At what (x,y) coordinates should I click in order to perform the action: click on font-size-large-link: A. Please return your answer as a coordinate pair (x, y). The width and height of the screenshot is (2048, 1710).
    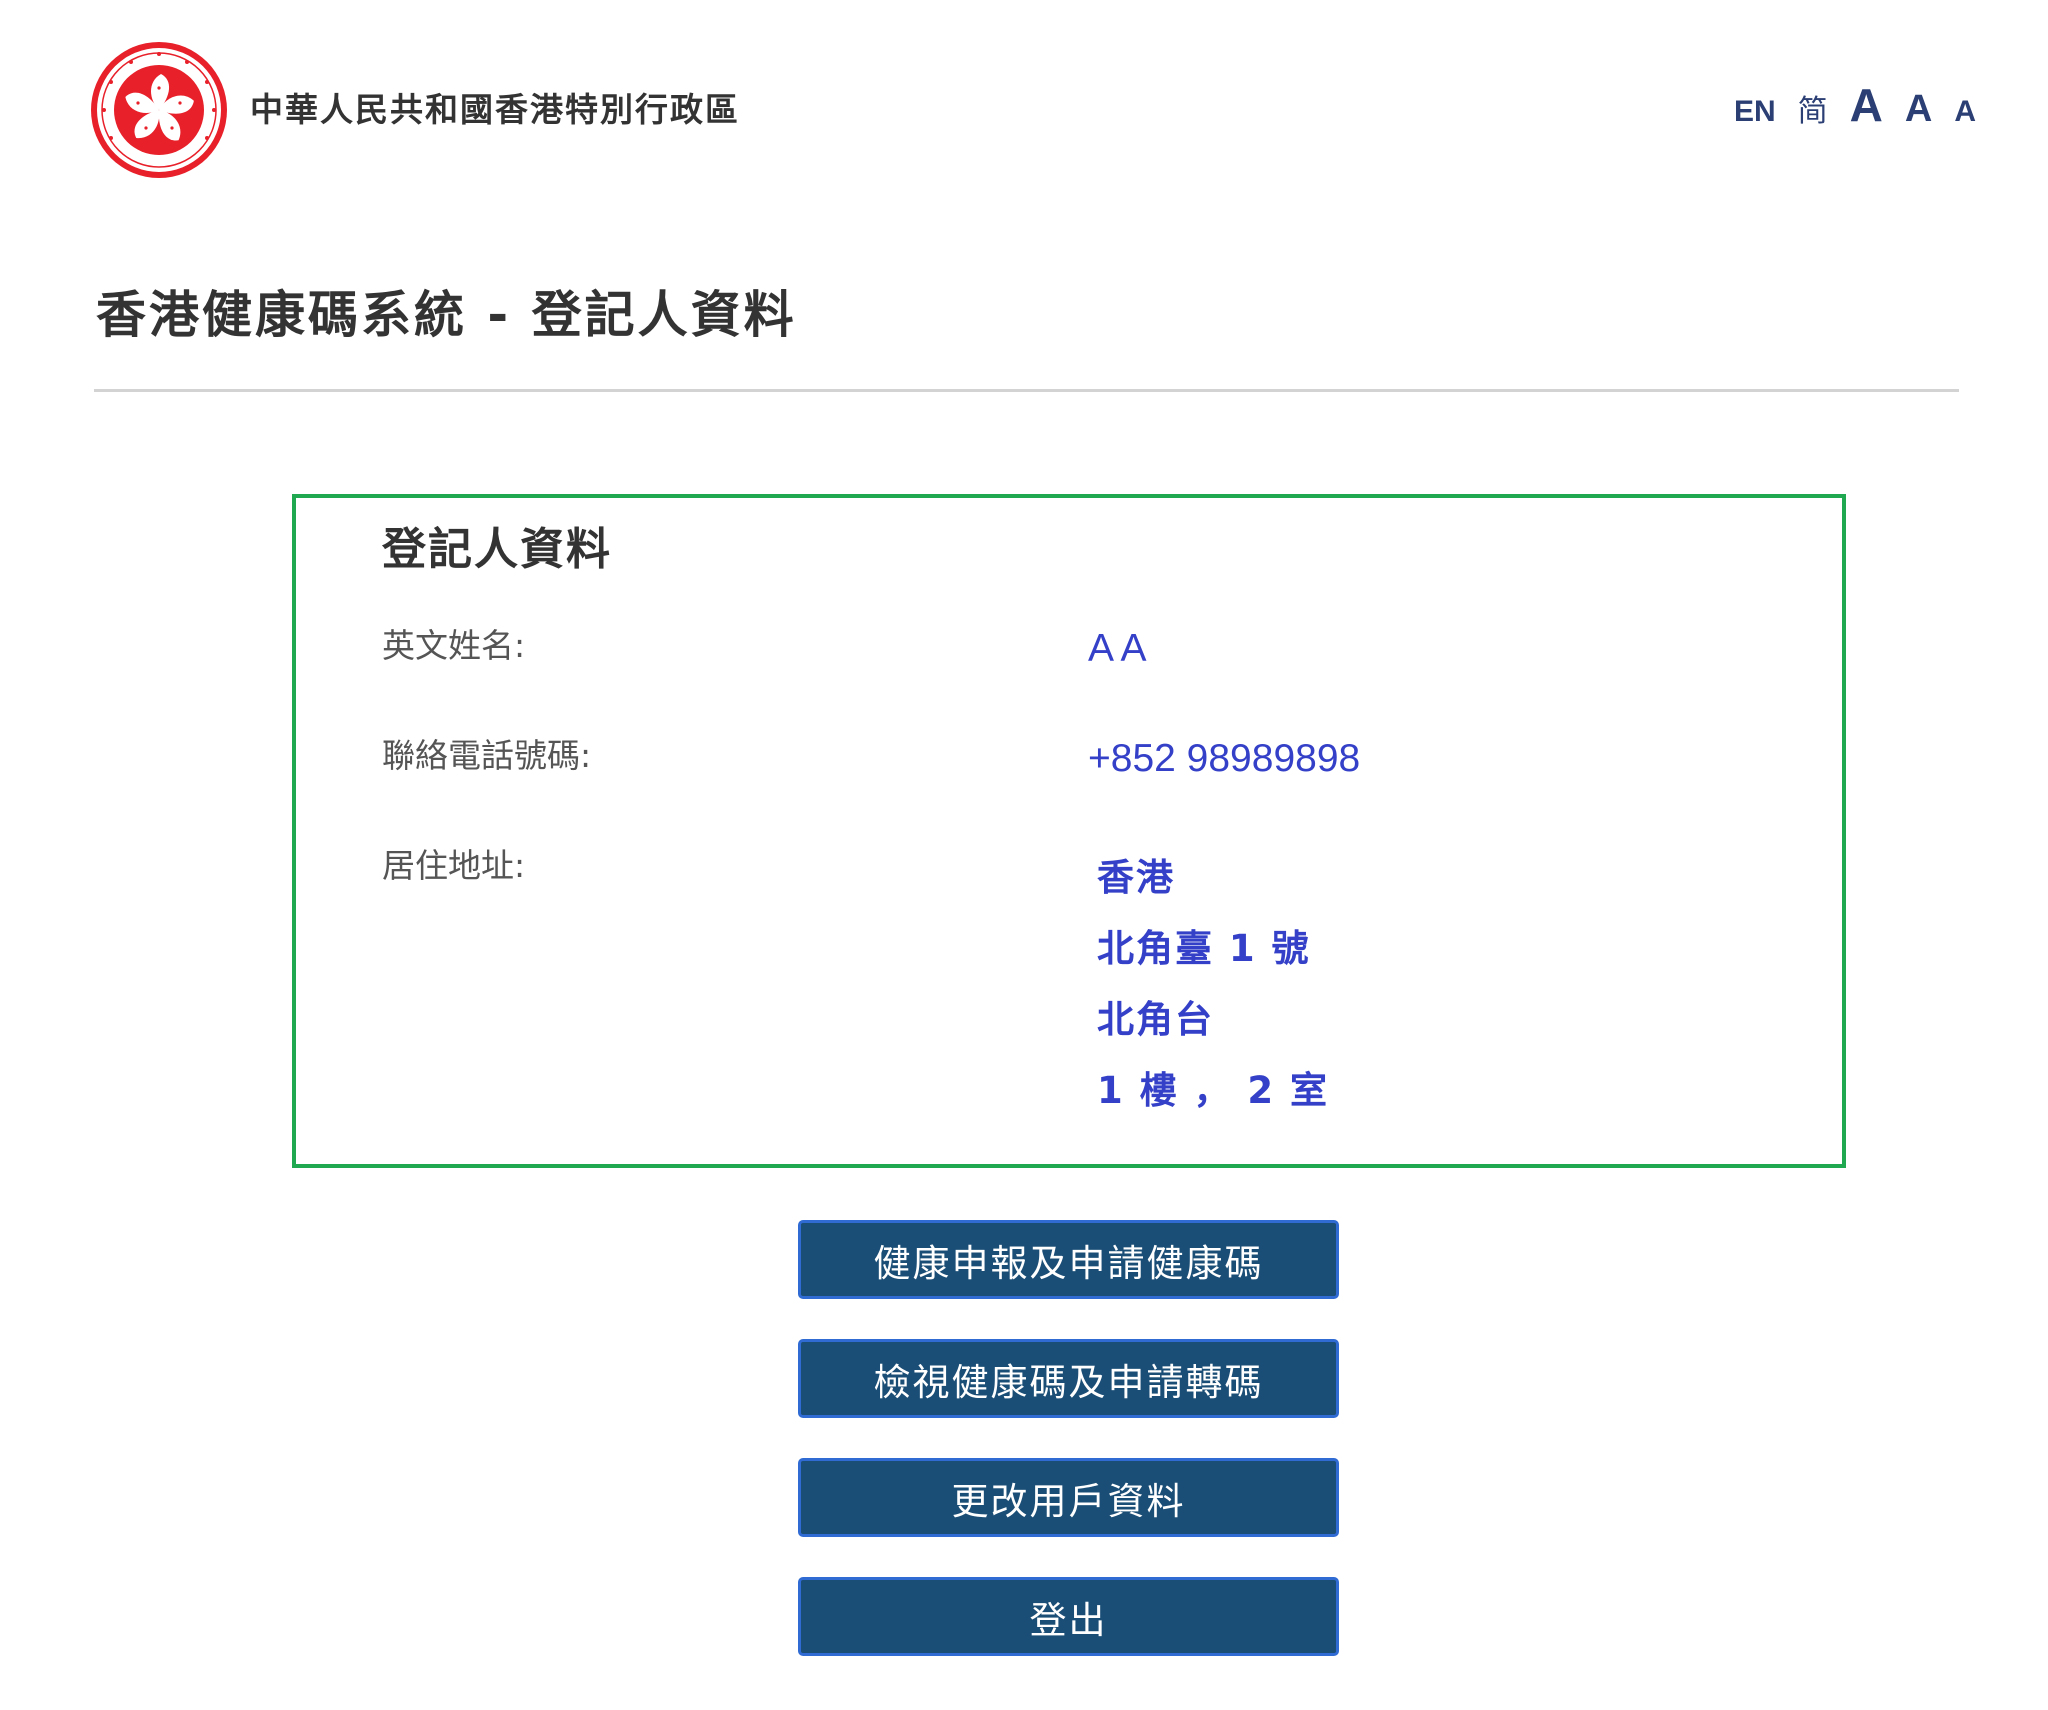
    Looking at the image, I should click on (1866, 105).